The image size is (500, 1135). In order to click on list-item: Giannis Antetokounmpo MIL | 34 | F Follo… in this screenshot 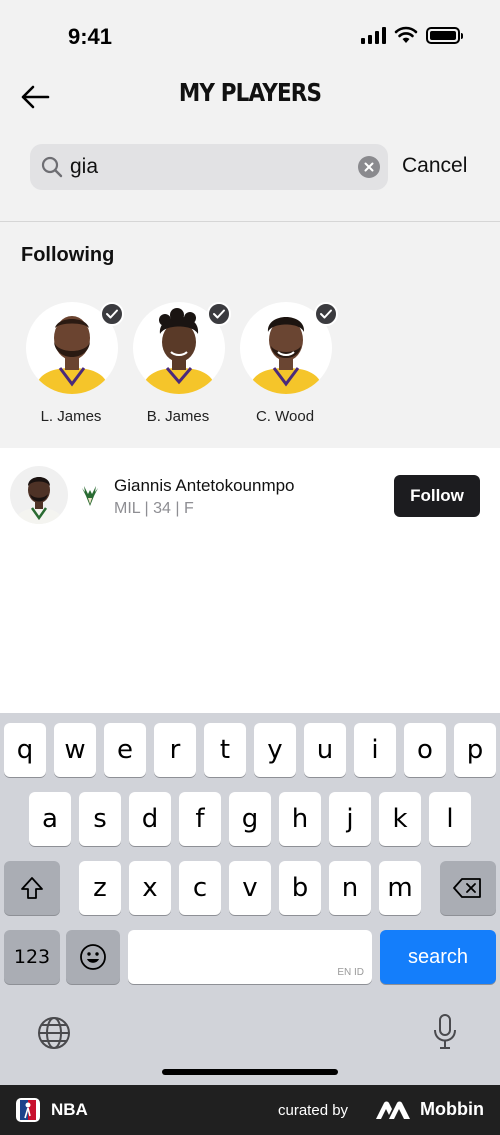, I will do `click(250, 496)`.